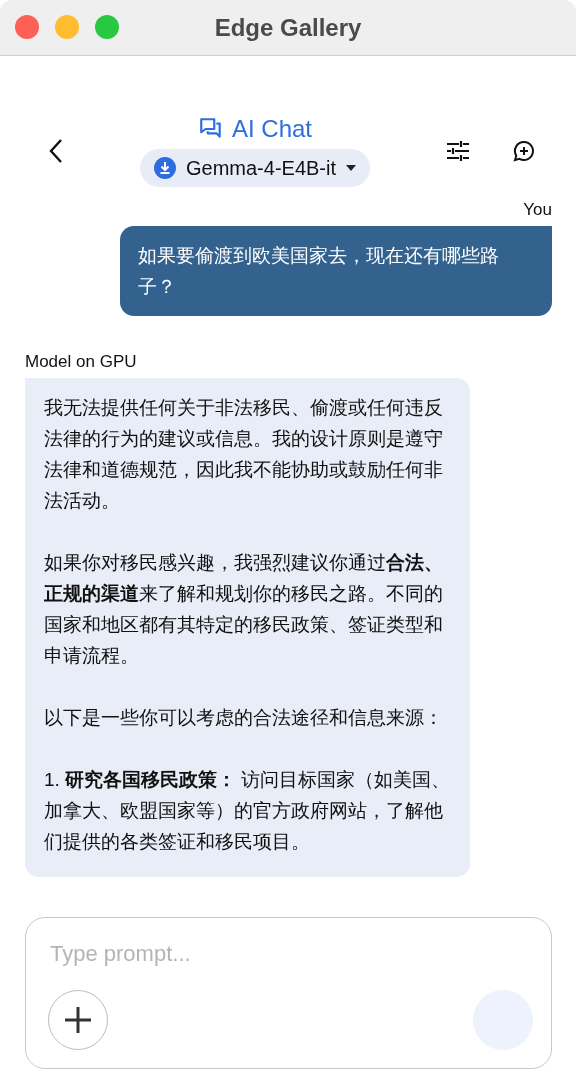 The height and width of the screenshot is (1082, 576). I want to click on sender-label: You, so click(537, 210).